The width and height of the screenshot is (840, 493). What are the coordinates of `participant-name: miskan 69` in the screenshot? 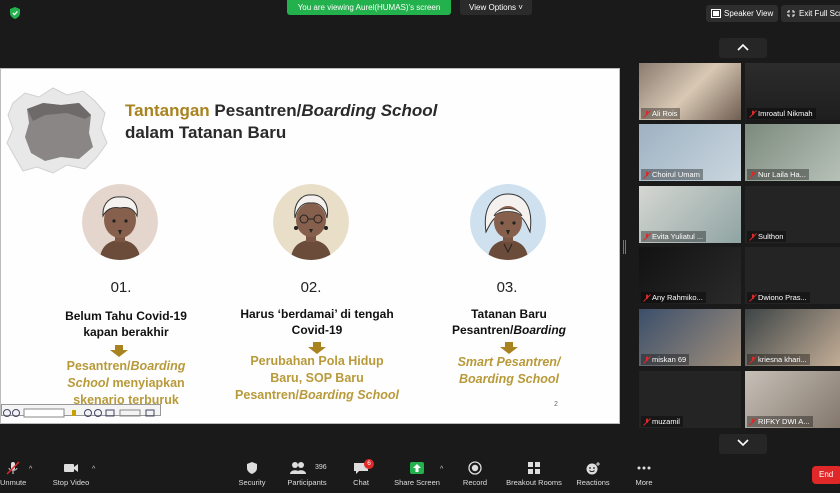 It's located at (665, 359).